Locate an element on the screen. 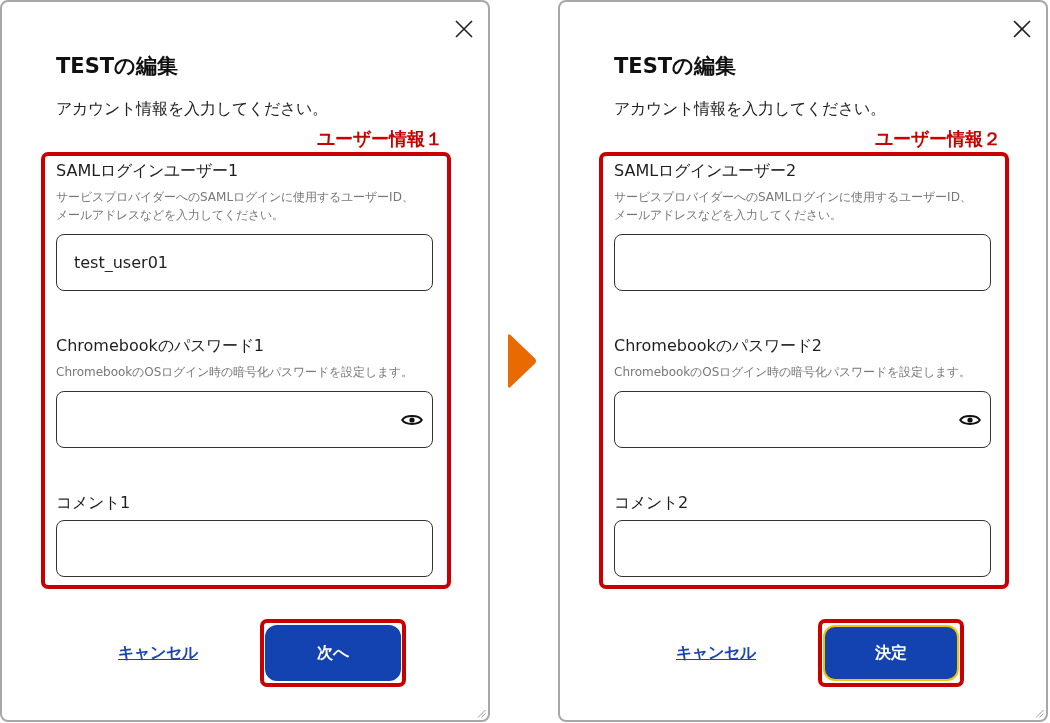 The image size is (1050, 723). field-label: Chromebookのパスワード2 is located at coordinates (718, 346).